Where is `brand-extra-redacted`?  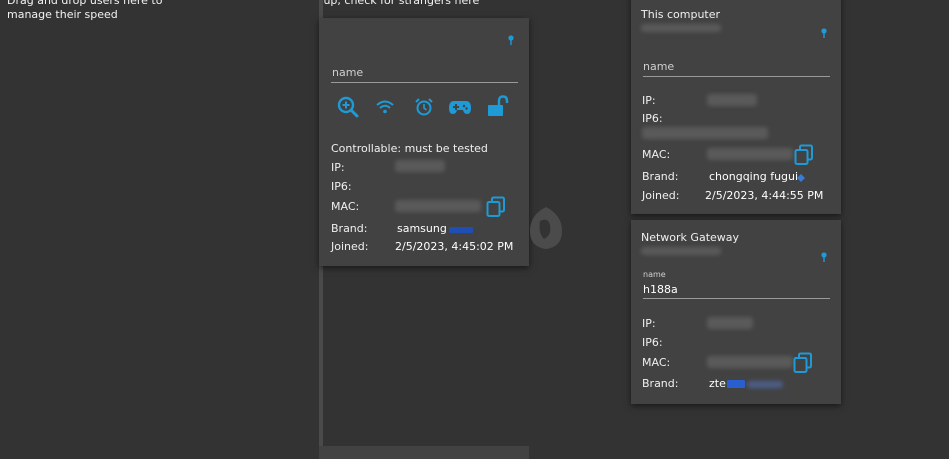
brand-extra-redacted is located at coordinates (765, 384).